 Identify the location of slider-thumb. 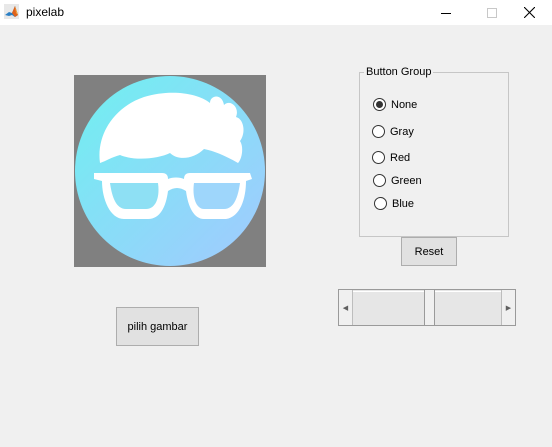
(429, 307).